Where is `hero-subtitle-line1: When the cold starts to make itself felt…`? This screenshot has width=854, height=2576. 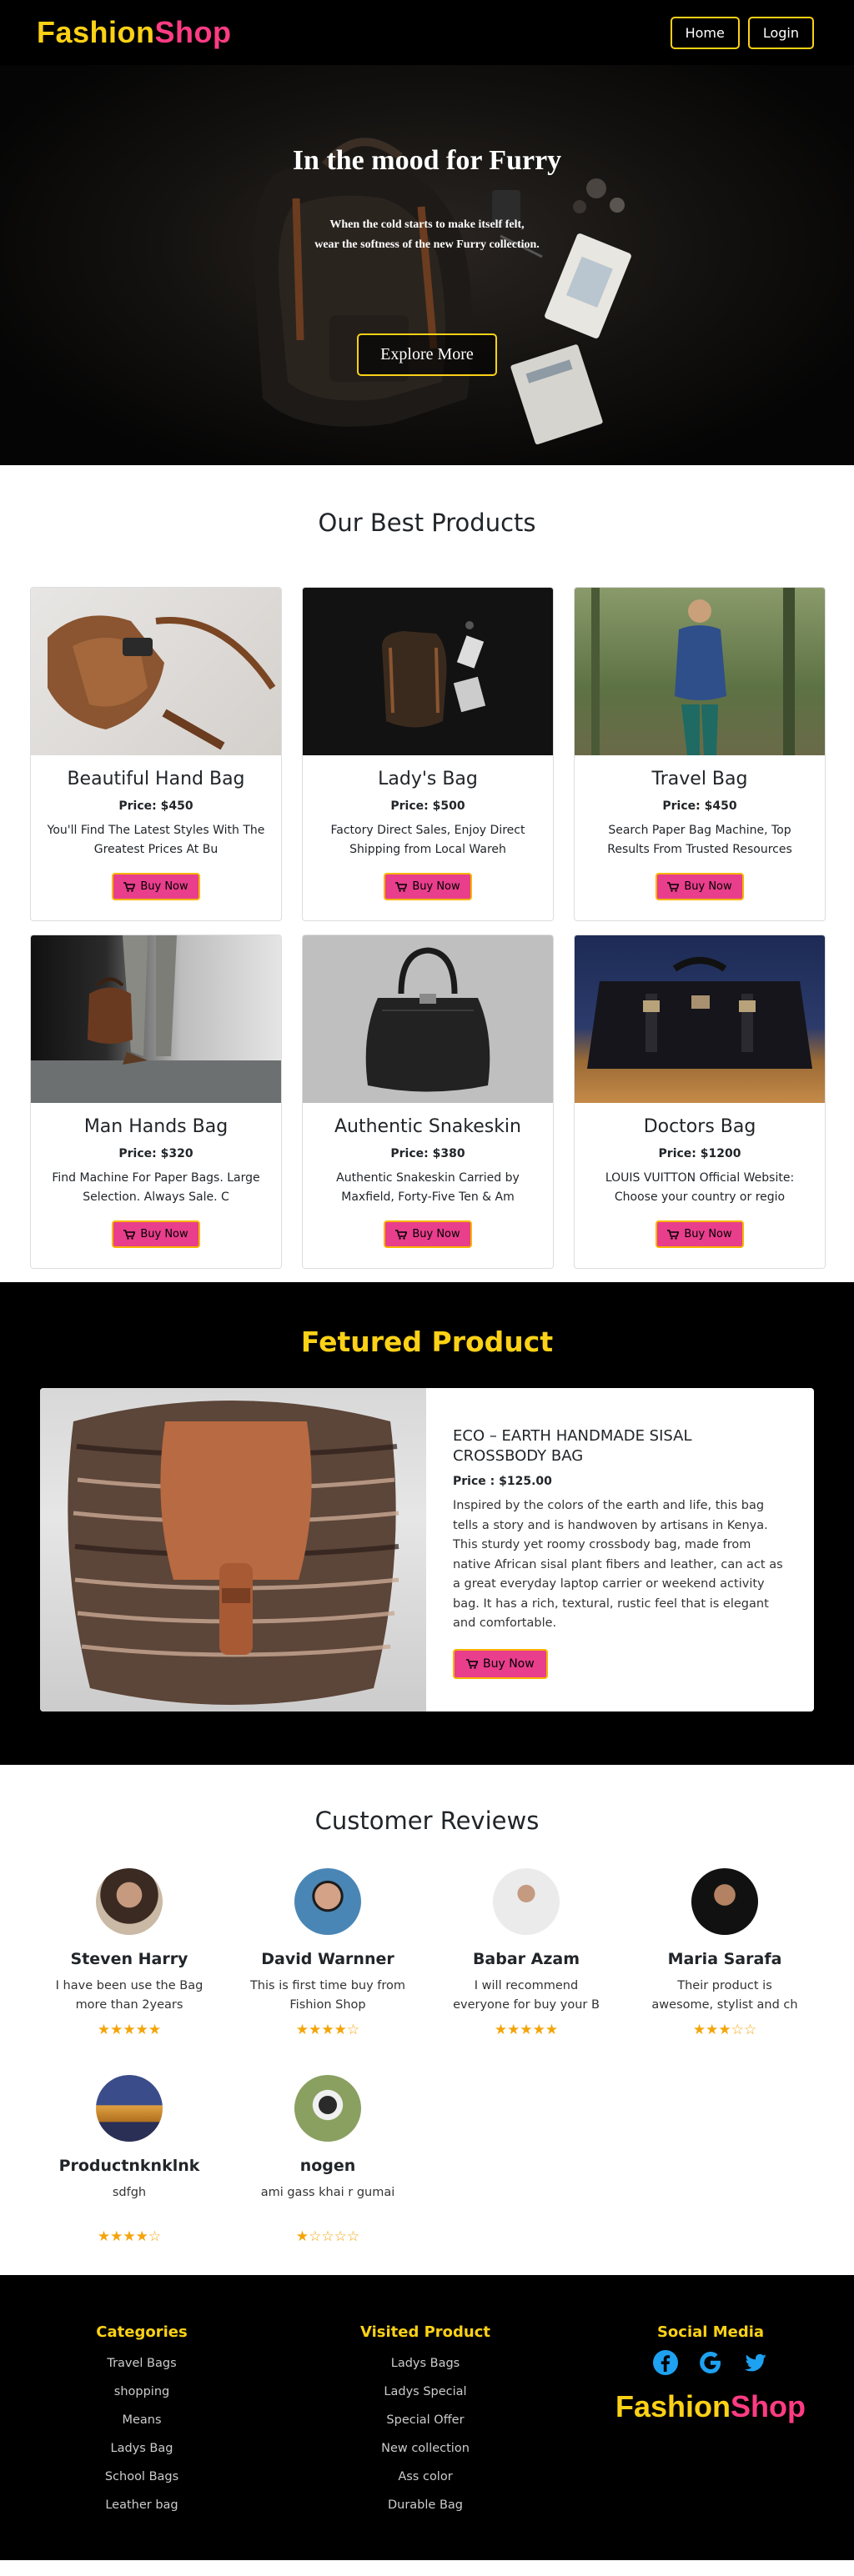 hero-subtitle-line1: When the cold starts to make itself felt… is located at coordinates (427, 224).